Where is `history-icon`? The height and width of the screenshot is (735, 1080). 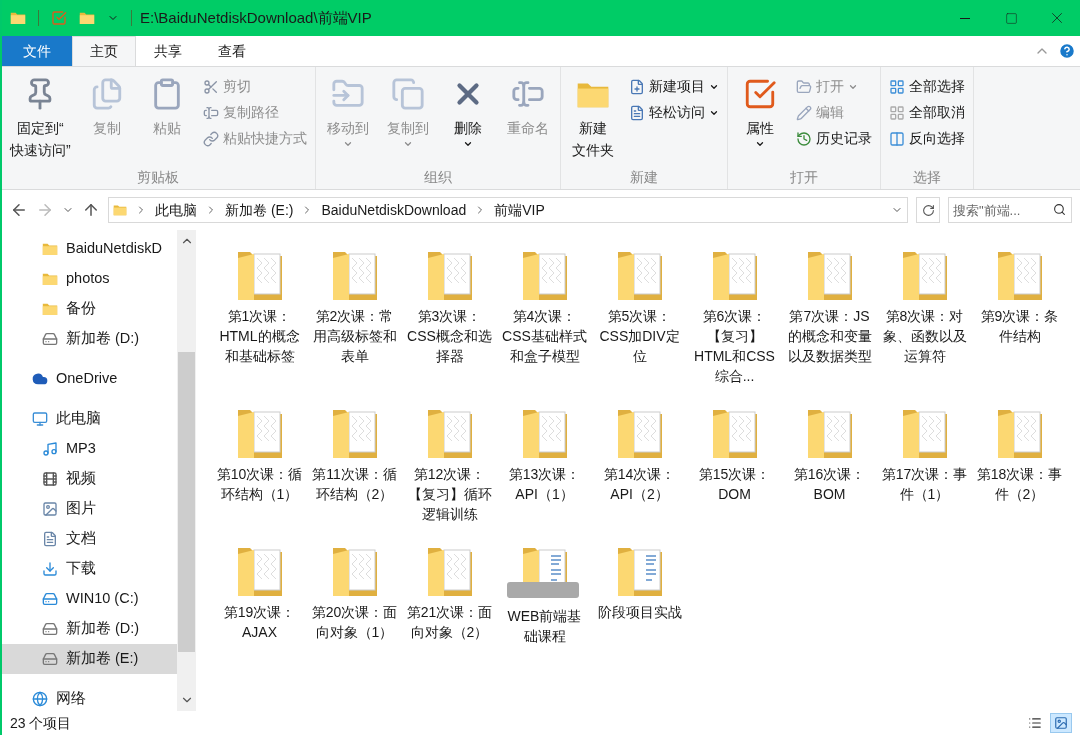 history-icon is located at coordinates (803, 138).